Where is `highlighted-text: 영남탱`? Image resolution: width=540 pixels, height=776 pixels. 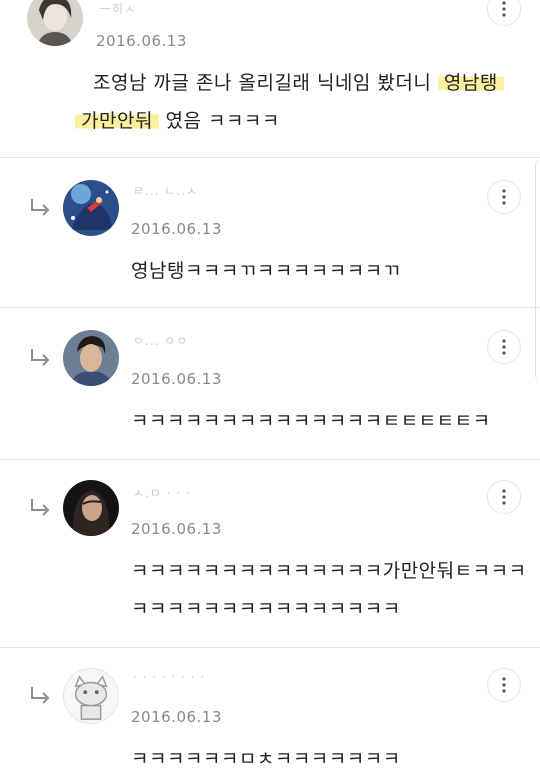 highlighted-text: 영남탱 is located at coordinates (470, 83).